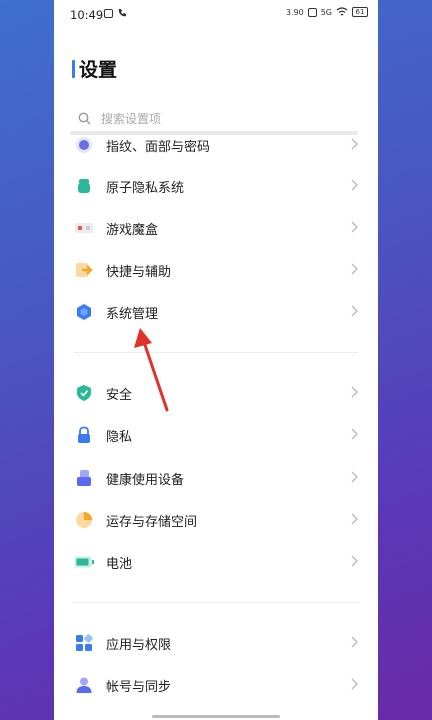 Image resolution: width=432 pixels, height=720 pixels. What do you see at coordinates (219, 520) in the screenshot?
I see `settings-item-storage: 运存与存储空间` at bounding box center [219, 520].